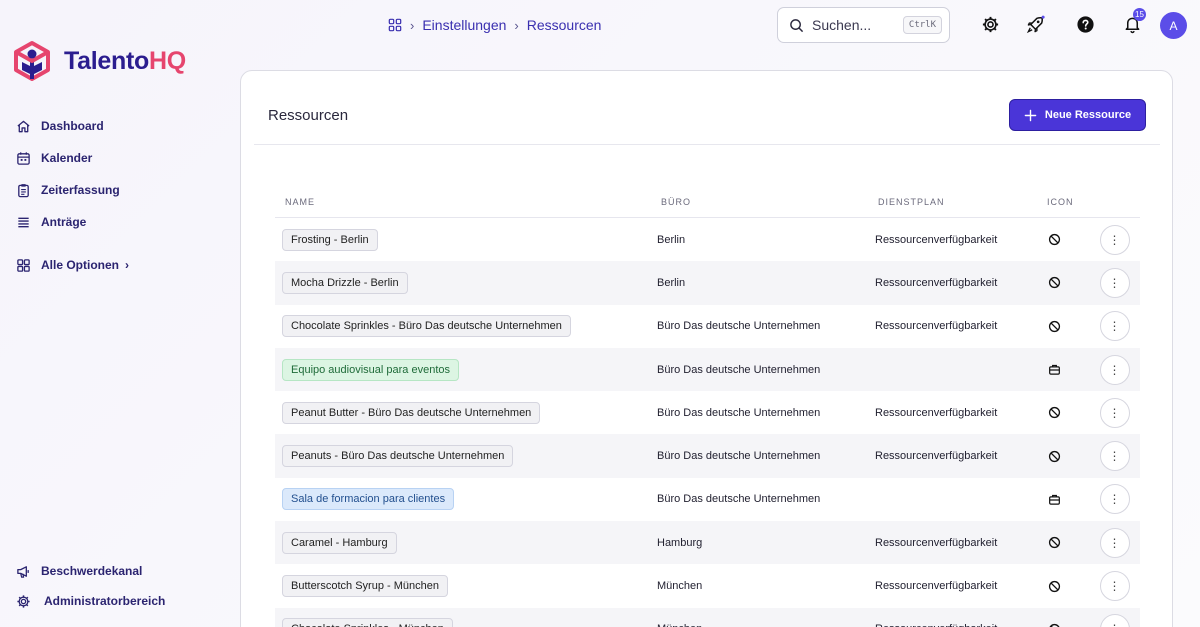  Describe the element at coordinates (516, 25) in the screenshot. I see `chevron-right-icon: ›` at that location.